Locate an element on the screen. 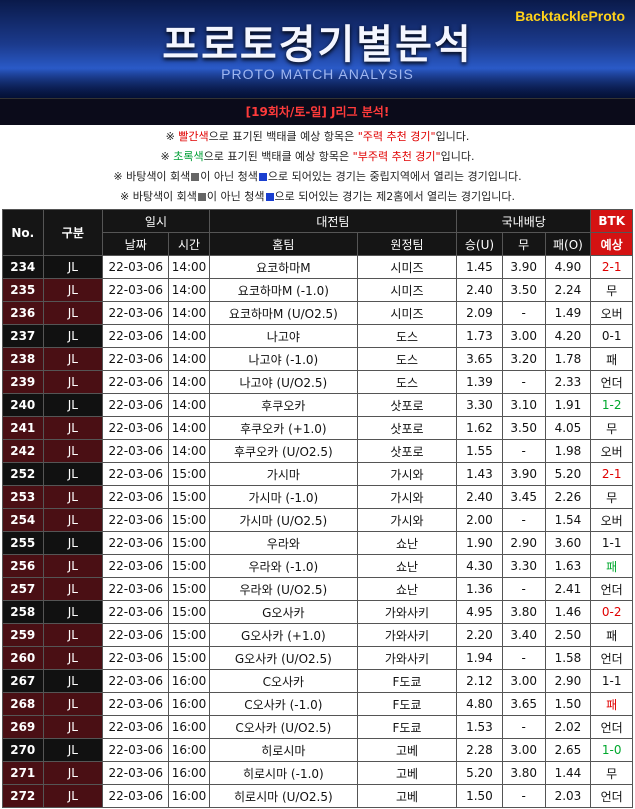 The width and height of the screenshot is (635, 809). away-team-cell: 가와사키 is located at coordinates (407, 658).